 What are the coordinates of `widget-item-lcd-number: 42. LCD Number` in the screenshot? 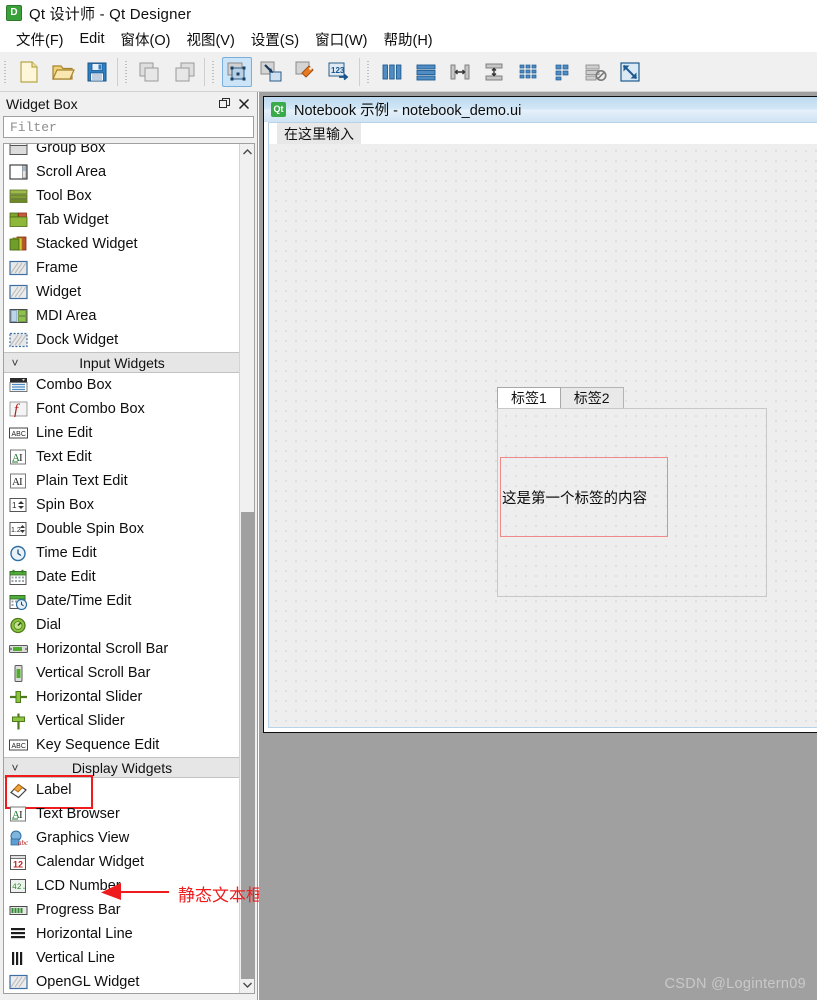 It's located at (122, 886).